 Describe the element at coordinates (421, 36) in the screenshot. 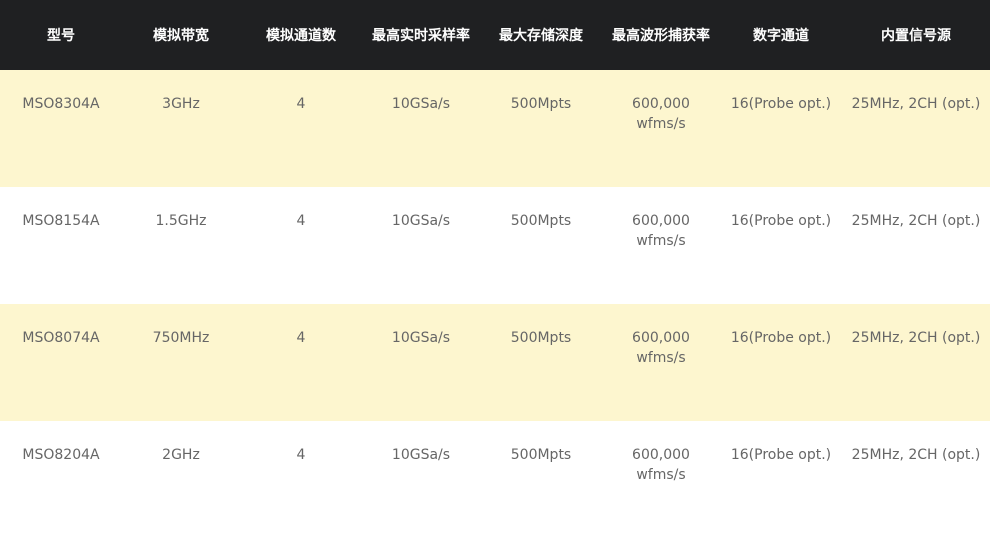

I see `header-max-sample-rate: 最高实时采样率` at that location.